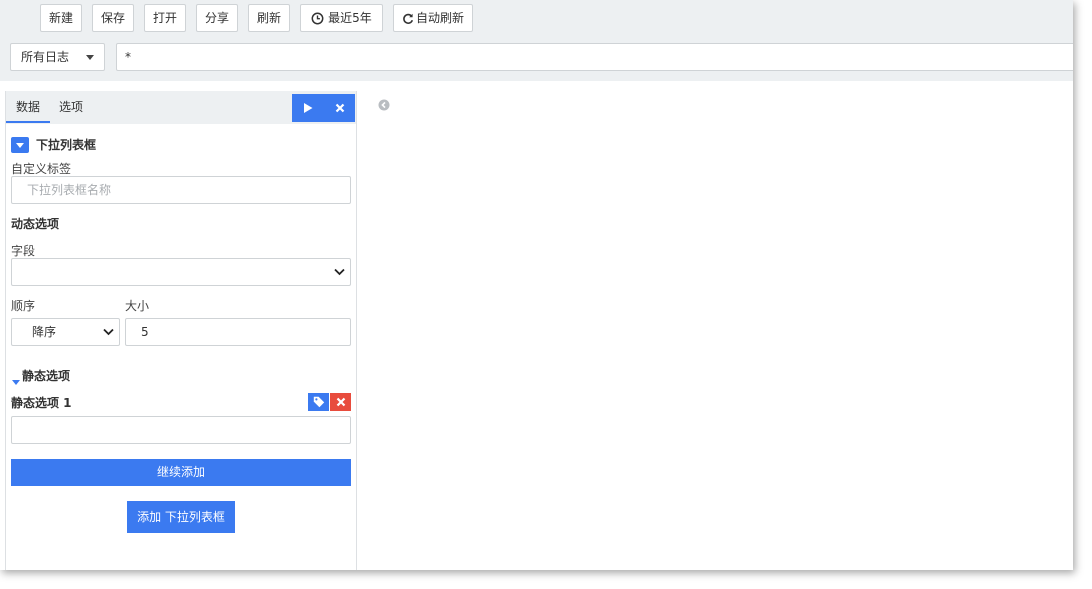 The image size is (1092, 589). Describe the element at coordinates (594, 57) in the screenshot. I see `query-input` at that location.